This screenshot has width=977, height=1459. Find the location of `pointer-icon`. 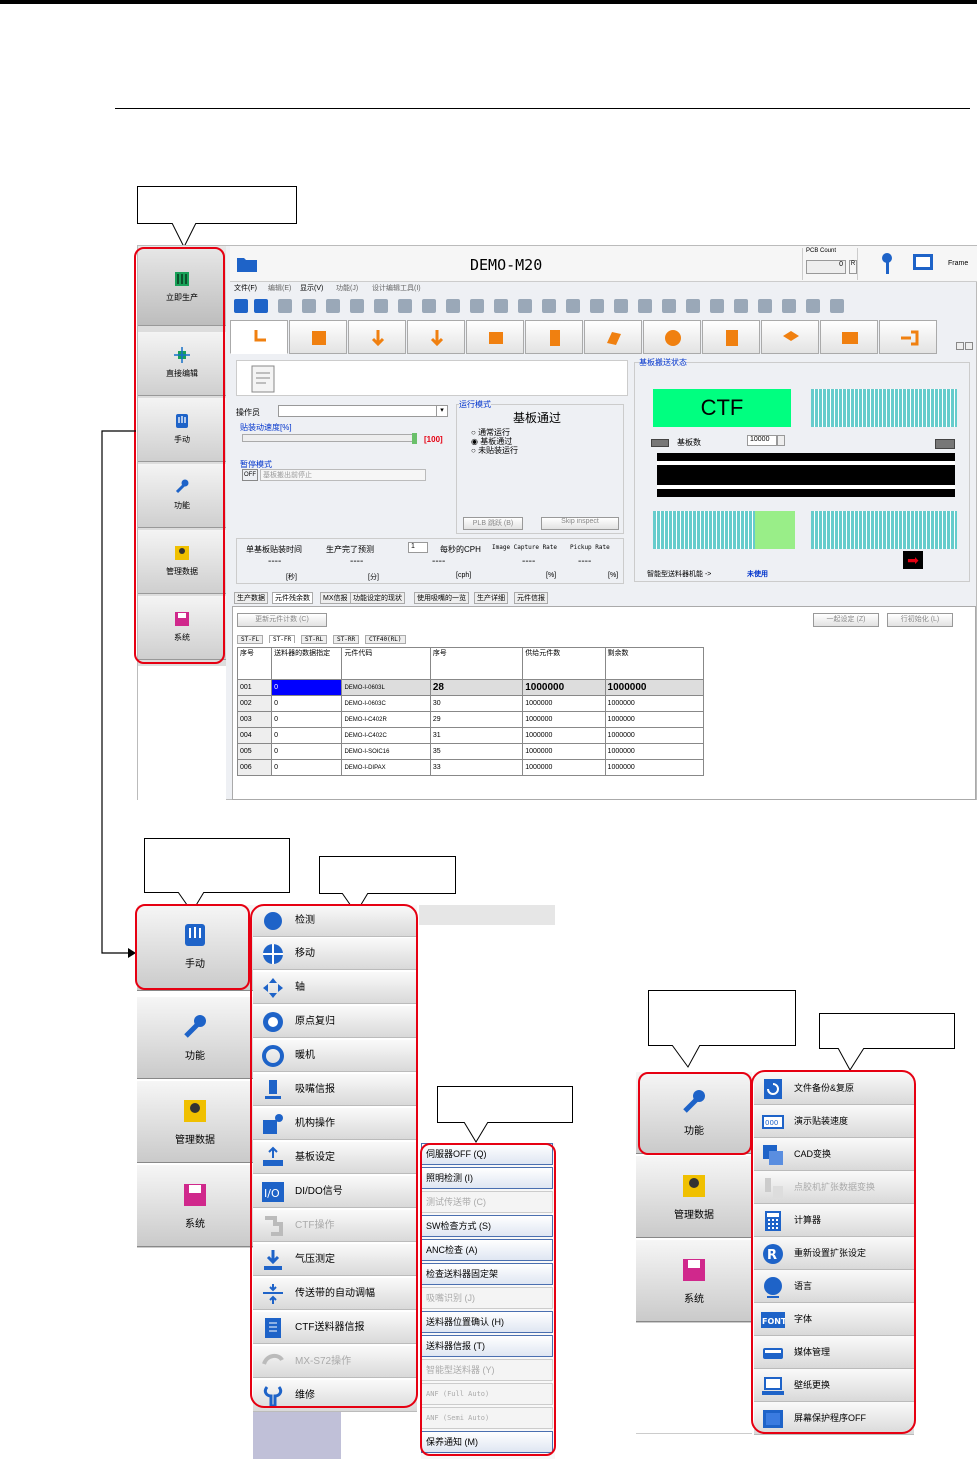

pointer-icon is located at coordinates (741, 306).